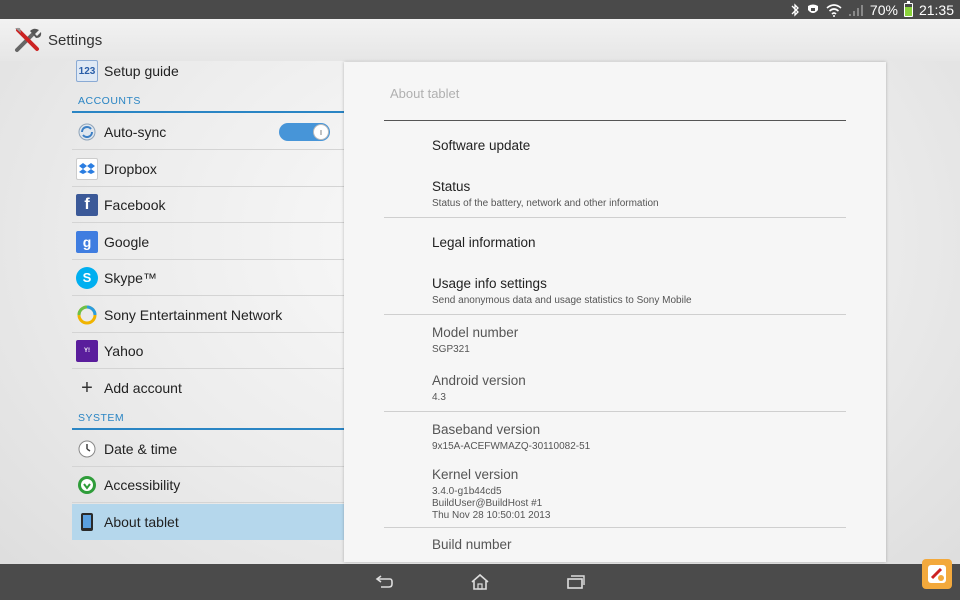 The width and height of the screenshot is (960, 600). I want to click on bluetooth-icon, so click(795, 9).